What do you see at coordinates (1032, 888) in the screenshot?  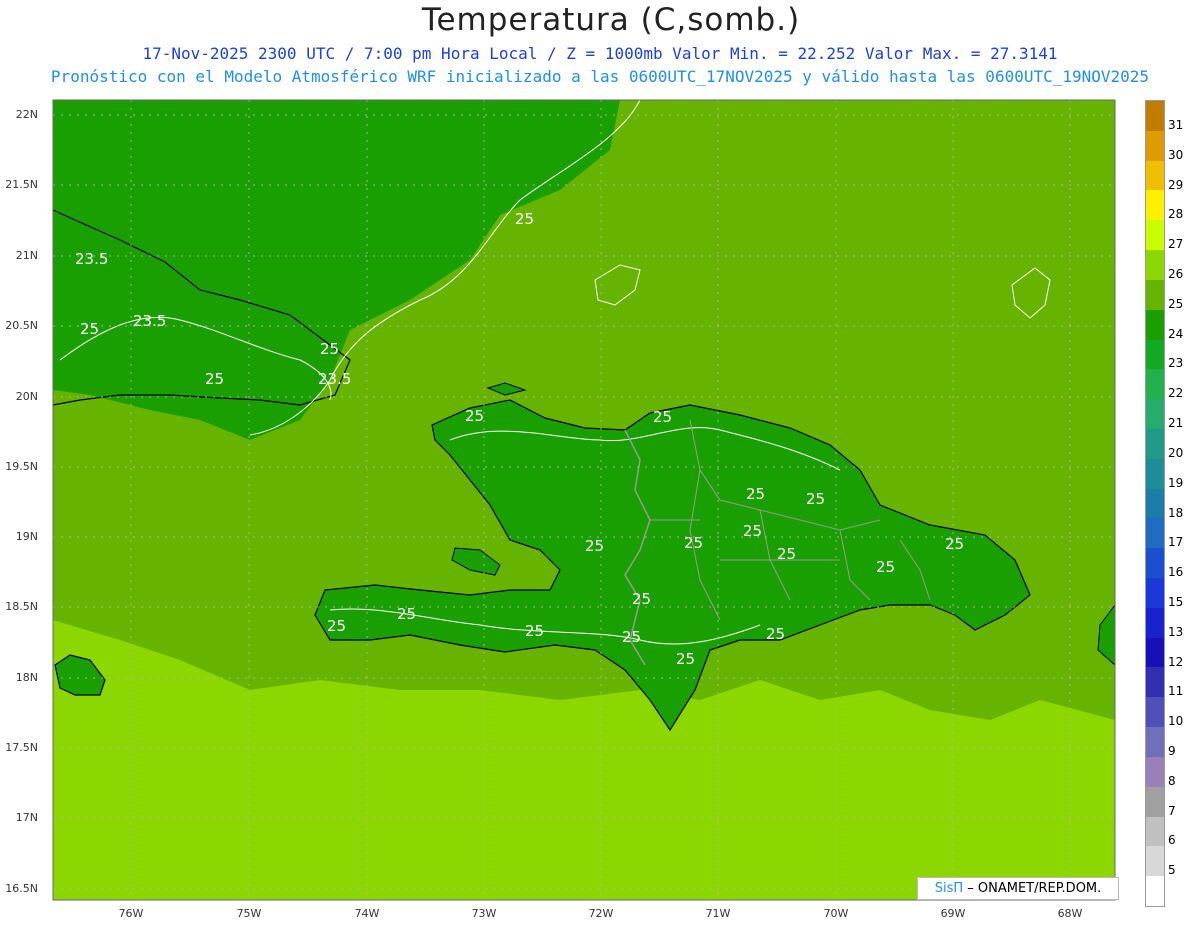 I see `credit-text: – ONAMET/REP.DOM.` at bounding box center [1032, 888].